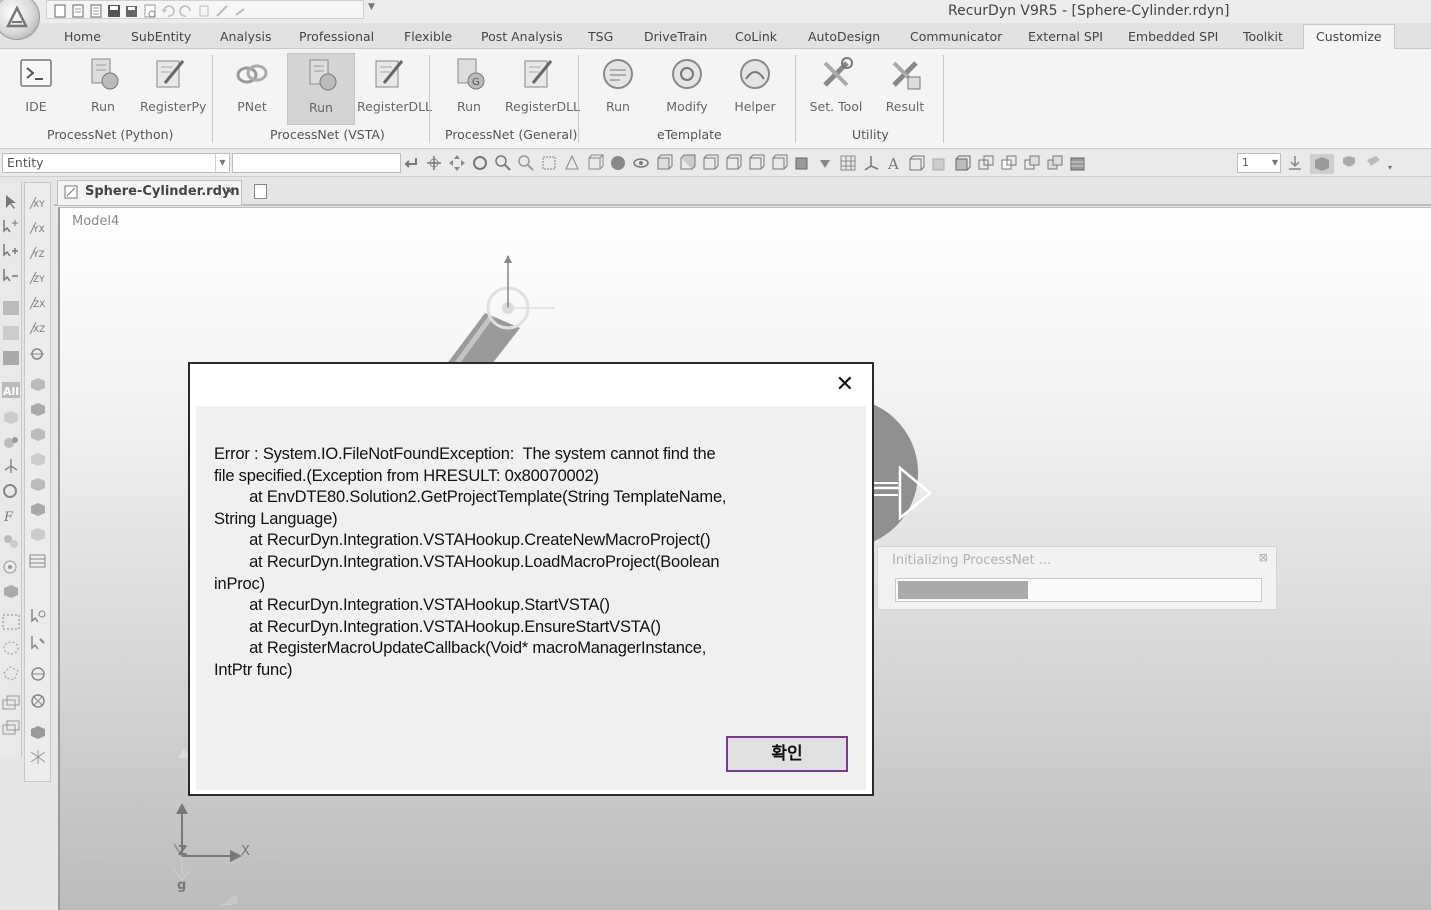  Describe the element at coordinates (522, 38) in the screenshot. I see `tab-post-analysis: Post Analysis` at that location.